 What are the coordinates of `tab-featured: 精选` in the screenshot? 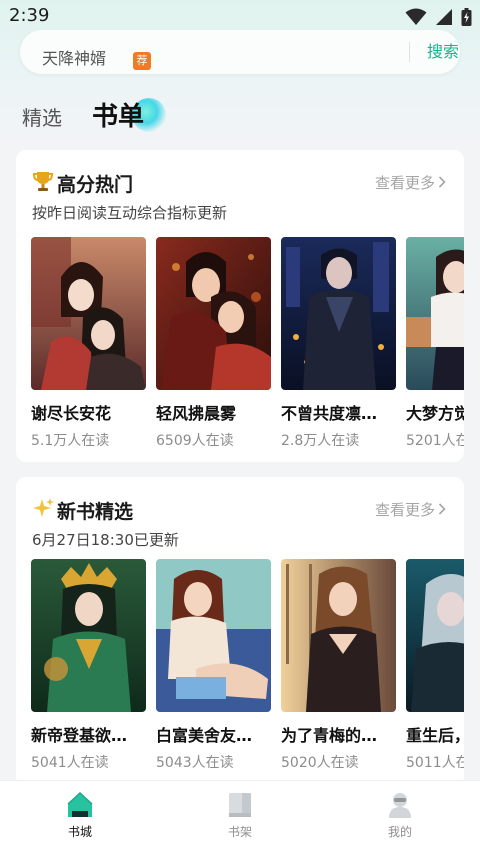 It's located at (42, 116).